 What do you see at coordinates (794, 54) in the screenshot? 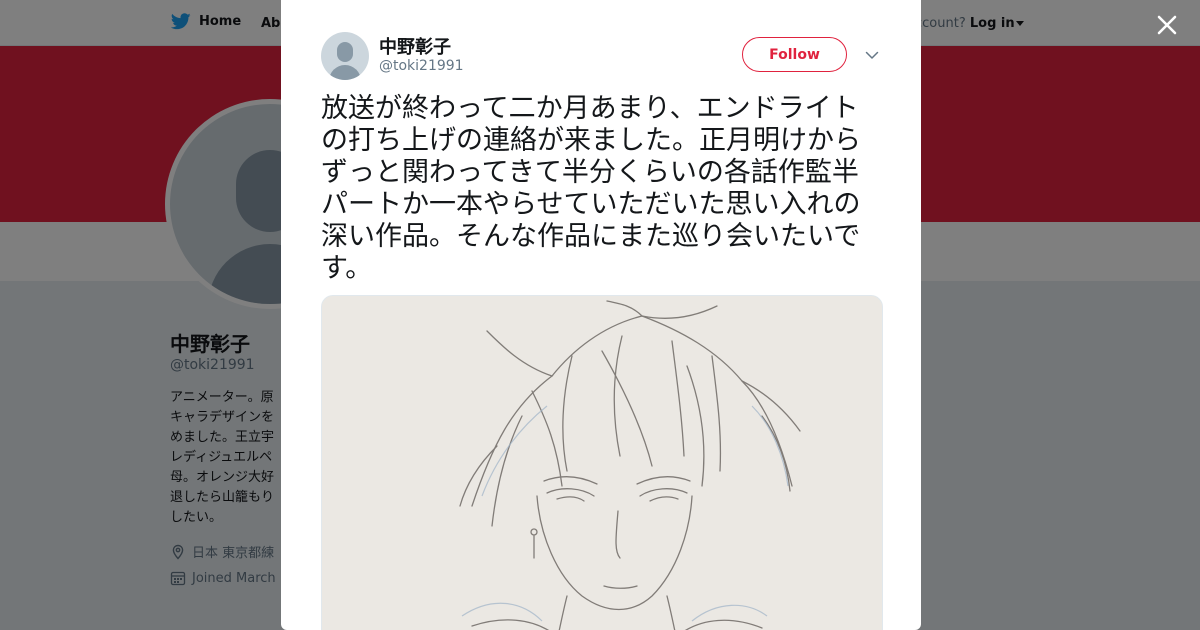
I see `follow-button: Follow` at bounding box center [794, 54].